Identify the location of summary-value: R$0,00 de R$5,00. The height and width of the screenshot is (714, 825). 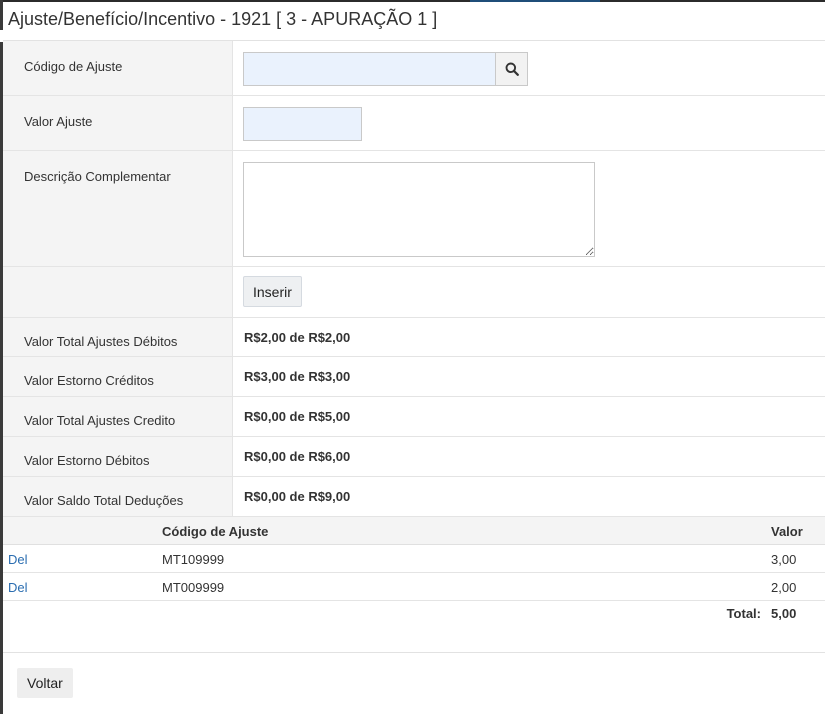
(297, 416).